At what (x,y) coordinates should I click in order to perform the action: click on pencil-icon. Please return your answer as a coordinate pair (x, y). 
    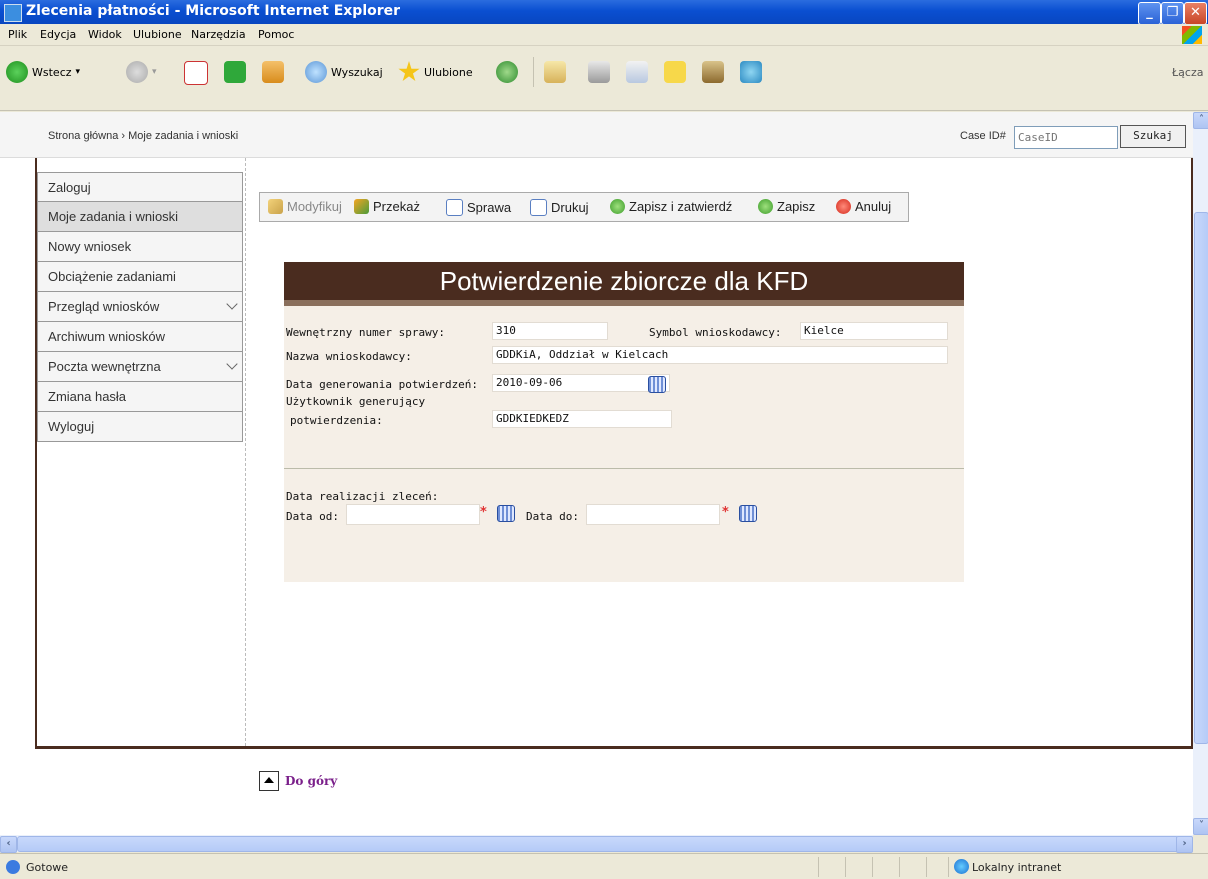
    Looking at the image, I should click on (275, 206).